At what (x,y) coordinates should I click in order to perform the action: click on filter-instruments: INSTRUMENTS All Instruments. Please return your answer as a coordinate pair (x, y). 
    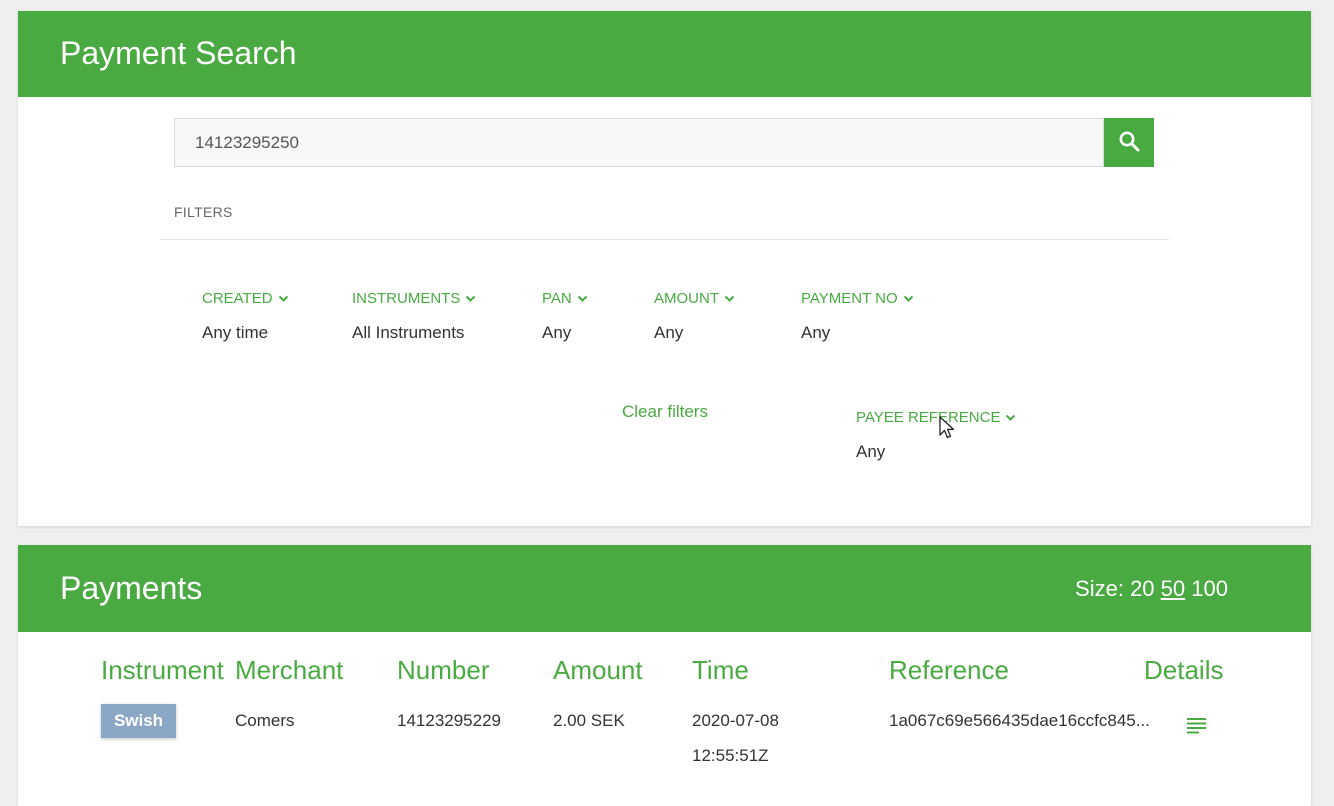
    Looking at the image, I should click on (414, 316).